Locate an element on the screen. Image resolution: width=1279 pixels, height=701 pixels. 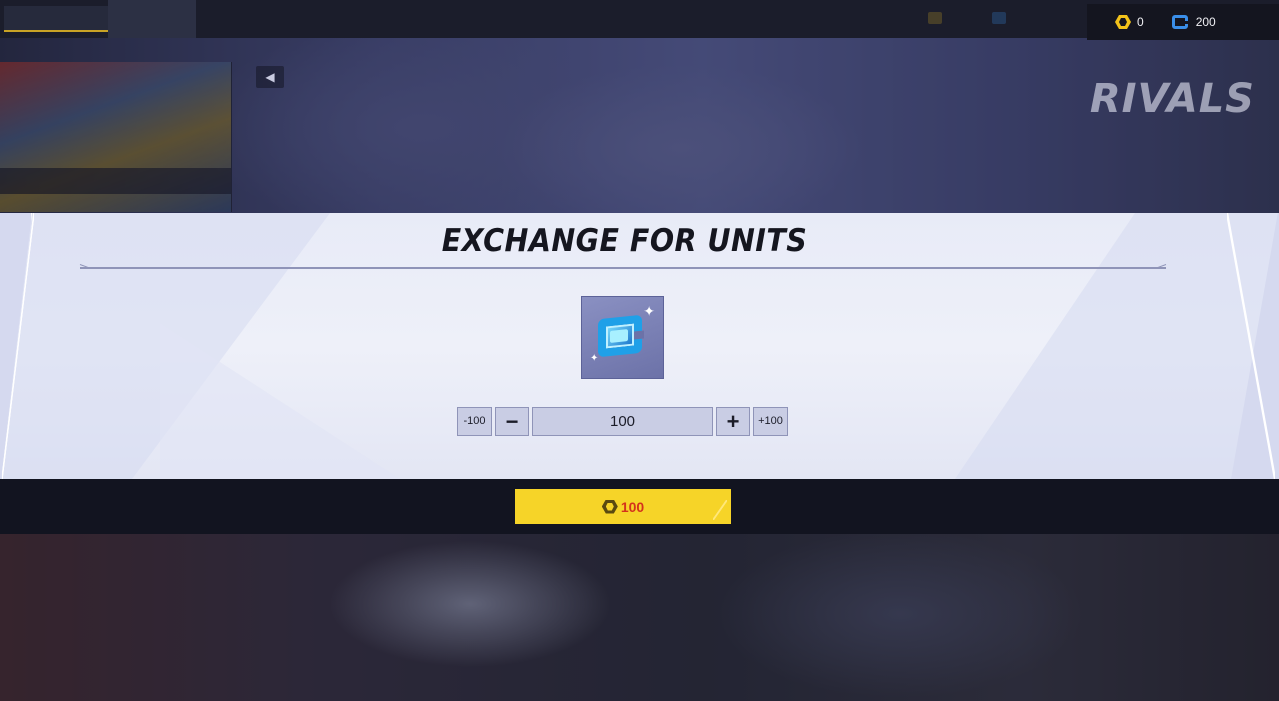
units-icon is located at coordinates (1179, 22).